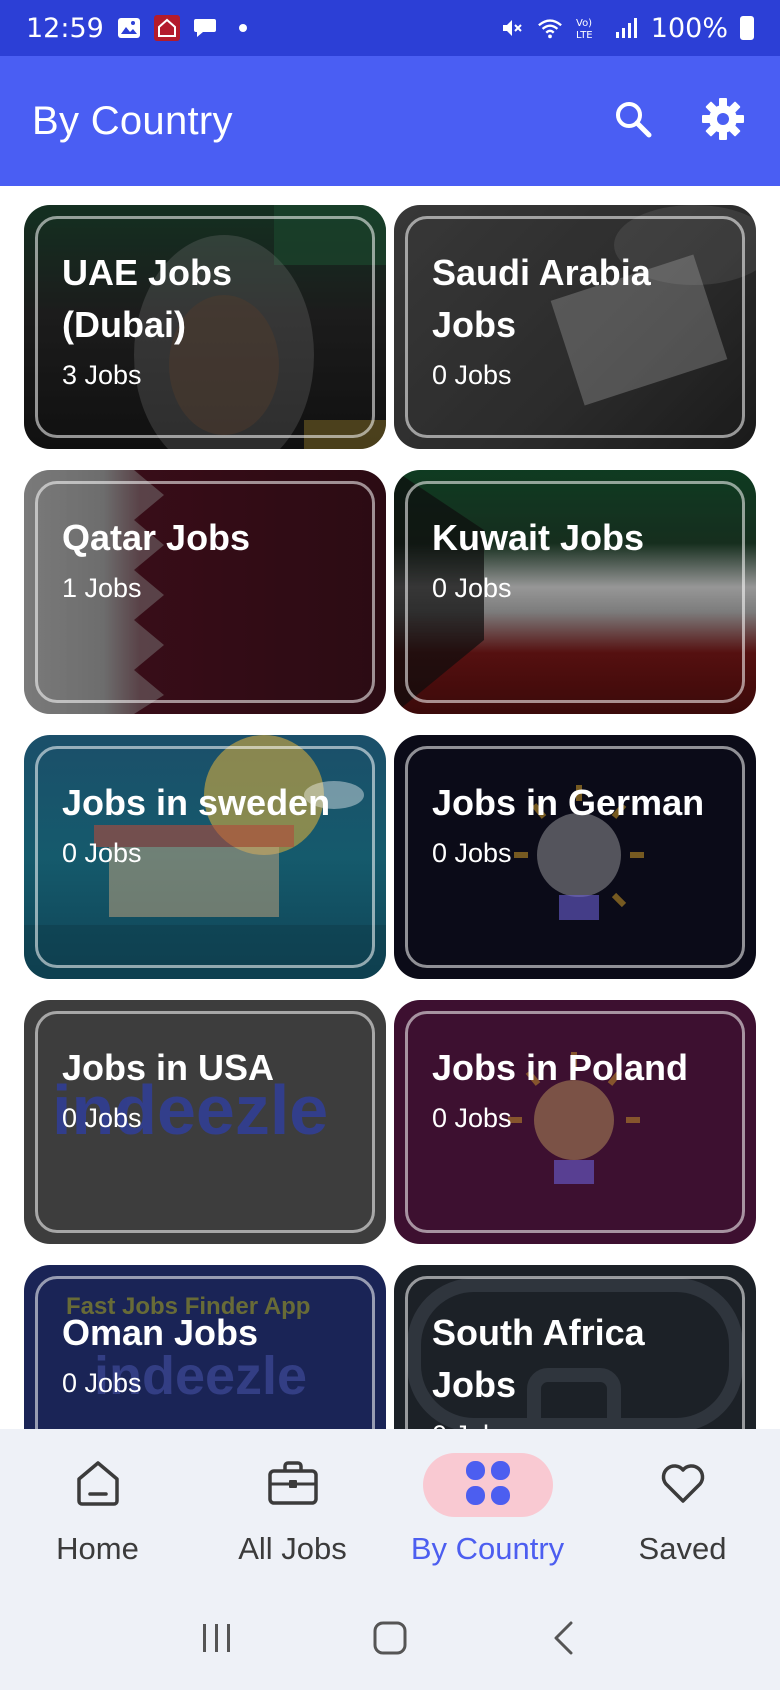 The height and width of the screenshot is (1690, 780). What do you see at coordinates (683, 1485) in the screenshot?
I see `heart-icon` at bounding box center [683, 1485].